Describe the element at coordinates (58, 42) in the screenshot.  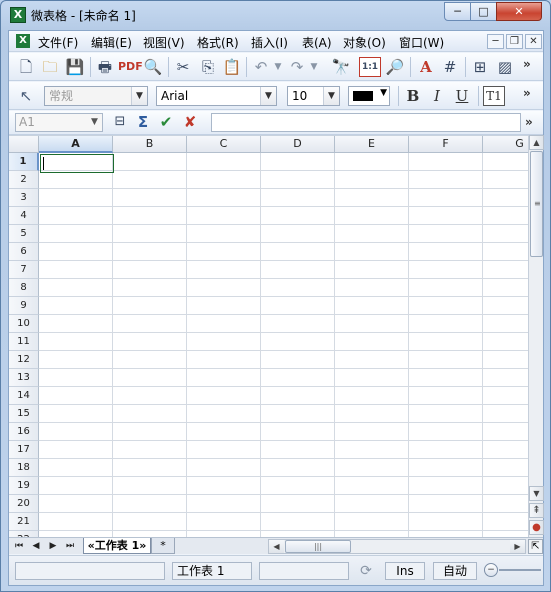
I see `menu-file: 文件(F)` at that location.